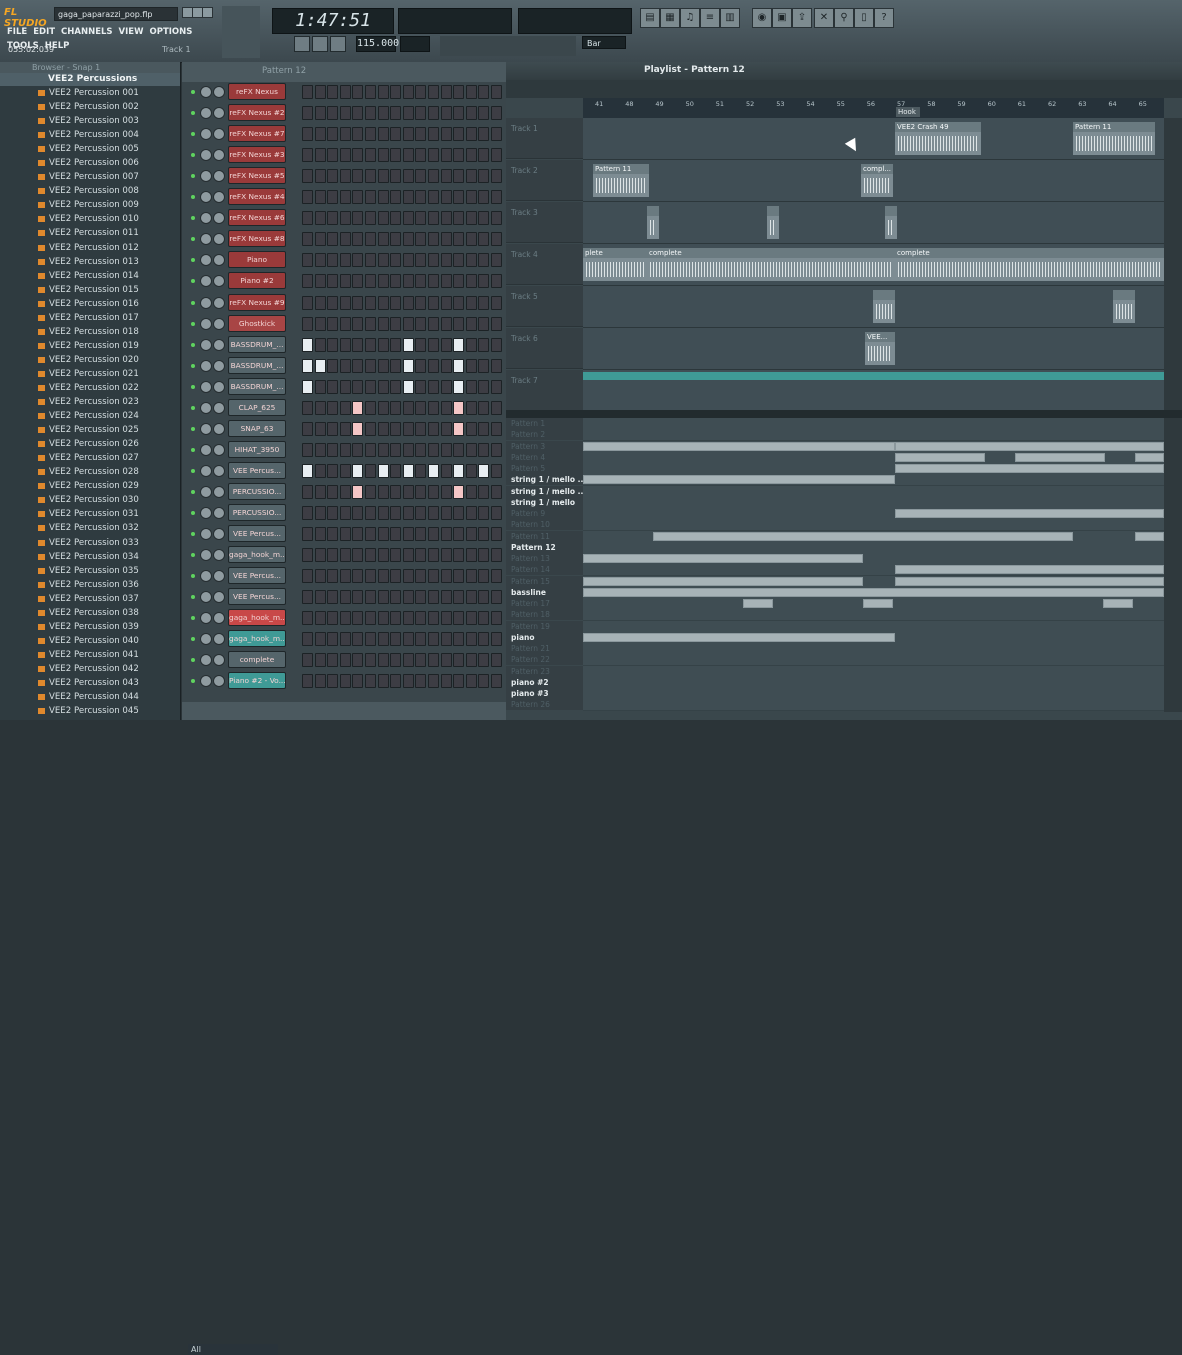 The height and width of the screenshot is (1355, 1182). I want to click on browser-item: VEE2 Percussion 041, so click(90, 655).